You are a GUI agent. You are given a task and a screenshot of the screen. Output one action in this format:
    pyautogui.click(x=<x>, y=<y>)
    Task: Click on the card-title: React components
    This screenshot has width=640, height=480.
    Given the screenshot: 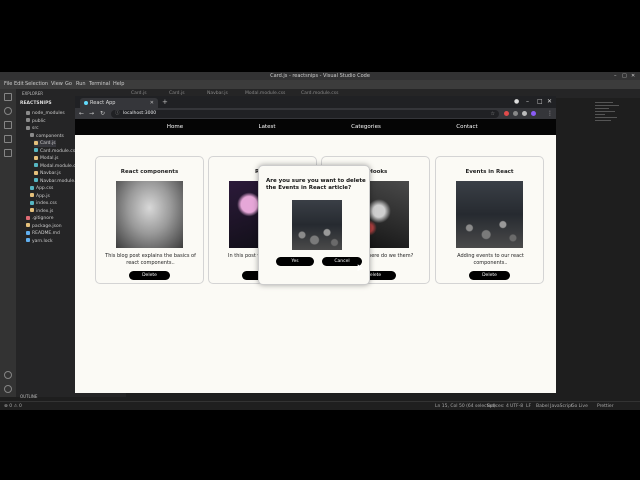 What is the action you would take?
    pyautogui.click(x=149, y=172)
    